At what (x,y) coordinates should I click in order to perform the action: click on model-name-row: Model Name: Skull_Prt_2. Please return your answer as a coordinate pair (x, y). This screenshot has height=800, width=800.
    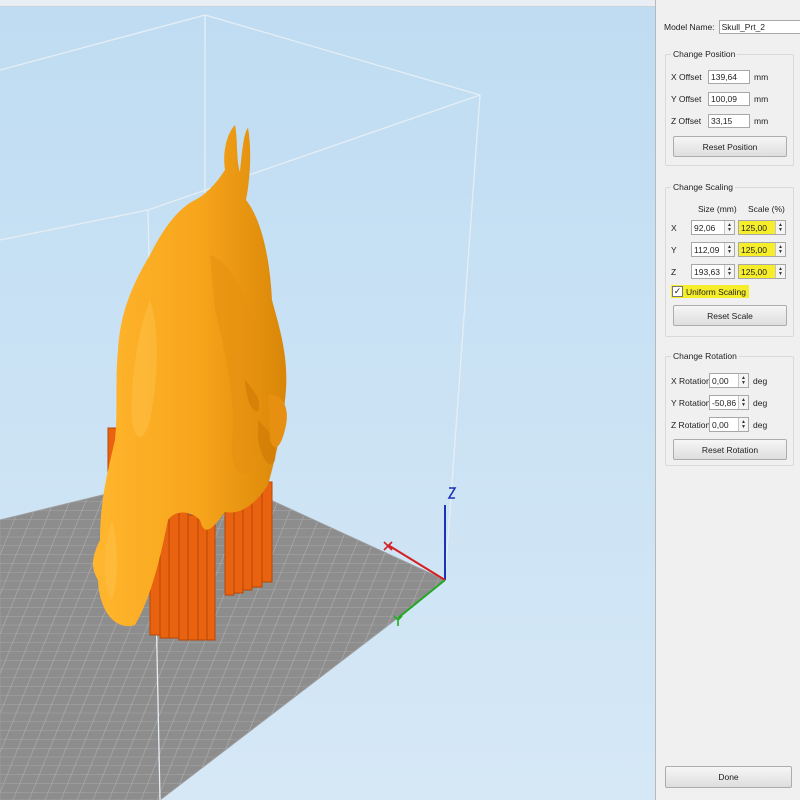
    Looking at the image, I should click on (732, 27).